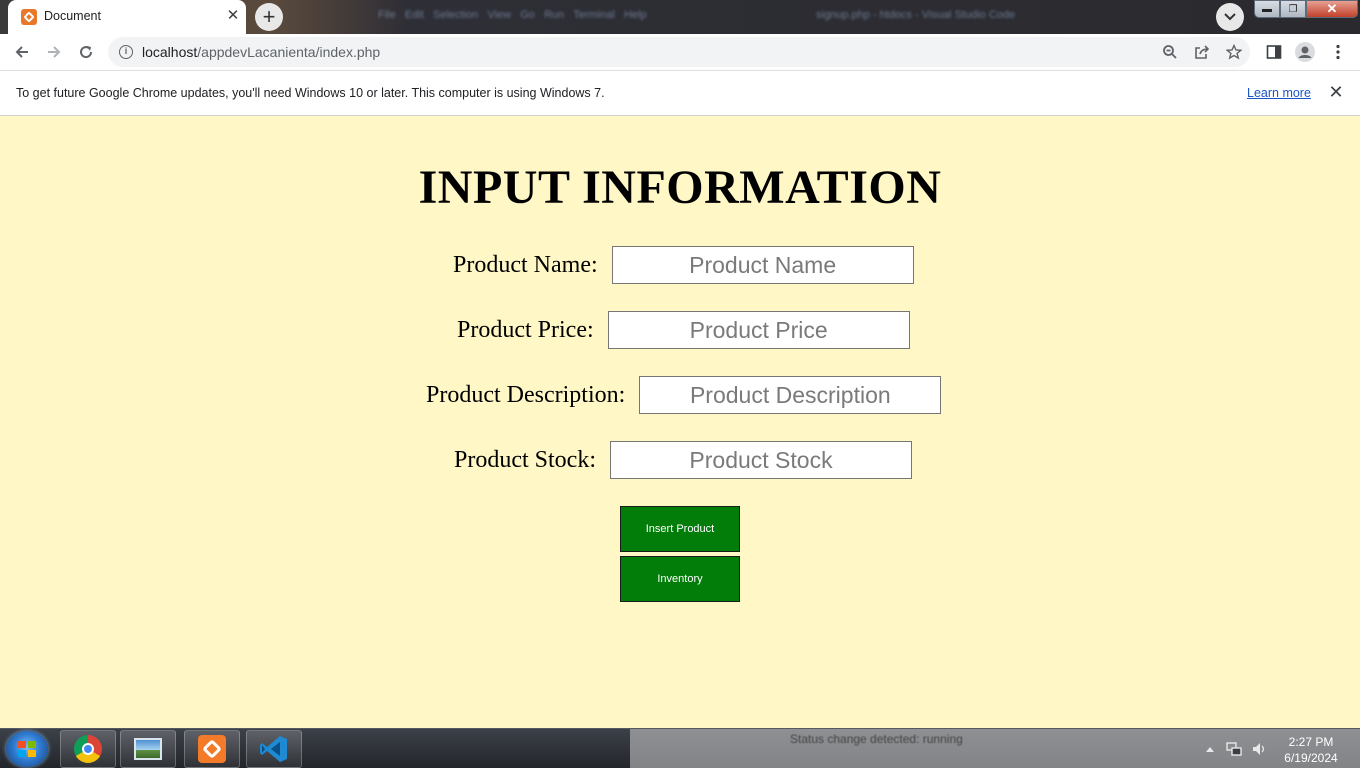 Image resolution: width=1360 pixels, height=768 pixels. I want to click on share-icon, so click(1202, 52).